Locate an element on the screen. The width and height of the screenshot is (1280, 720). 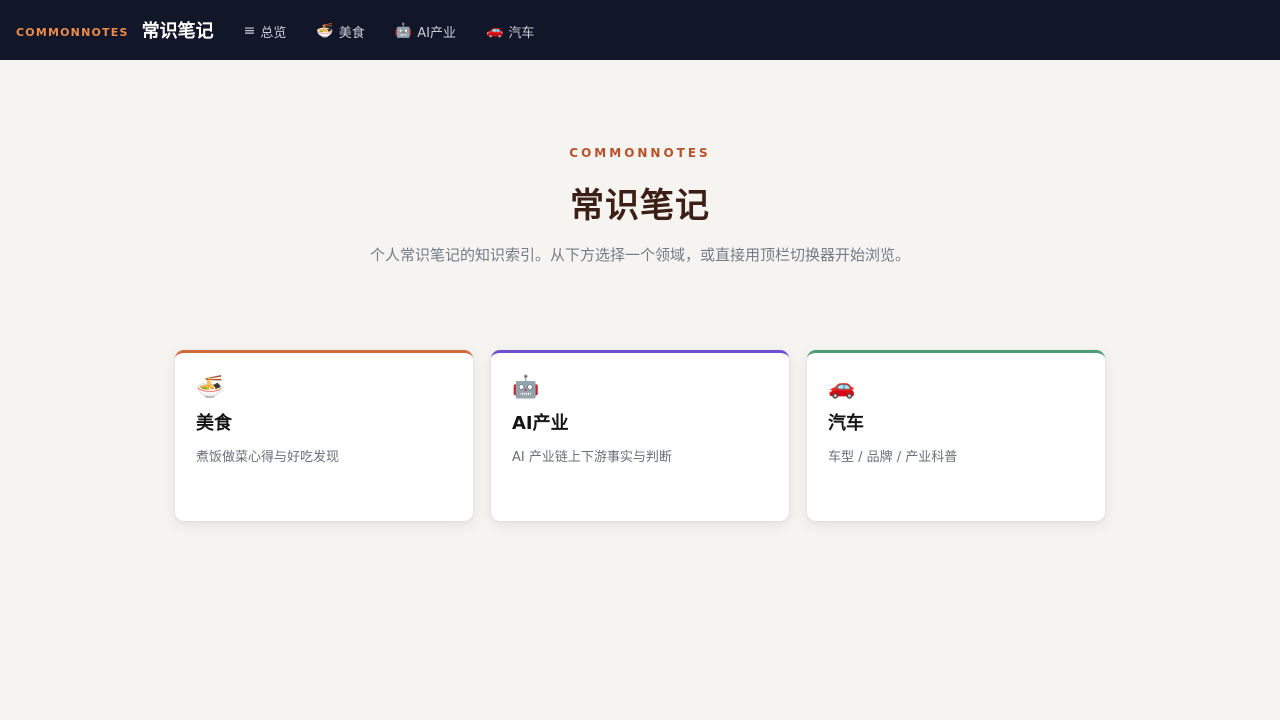
brand-logo-en: COMMONNOTES is located at coordinates (72, 32).